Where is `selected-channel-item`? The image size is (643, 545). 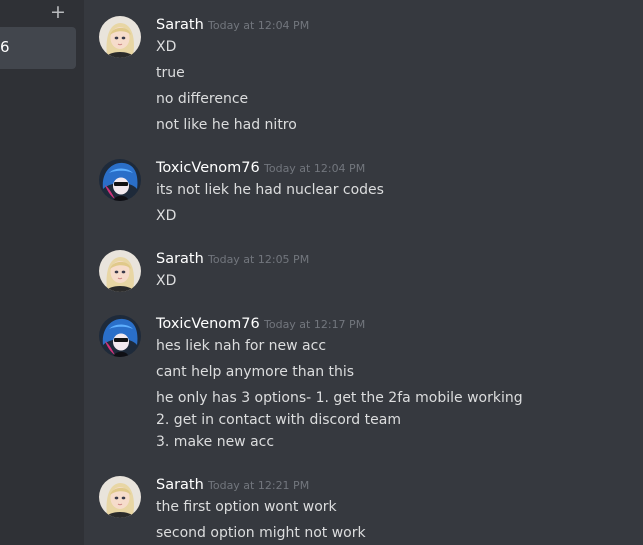 selected-channel-item is located at coordinates (38, 48).